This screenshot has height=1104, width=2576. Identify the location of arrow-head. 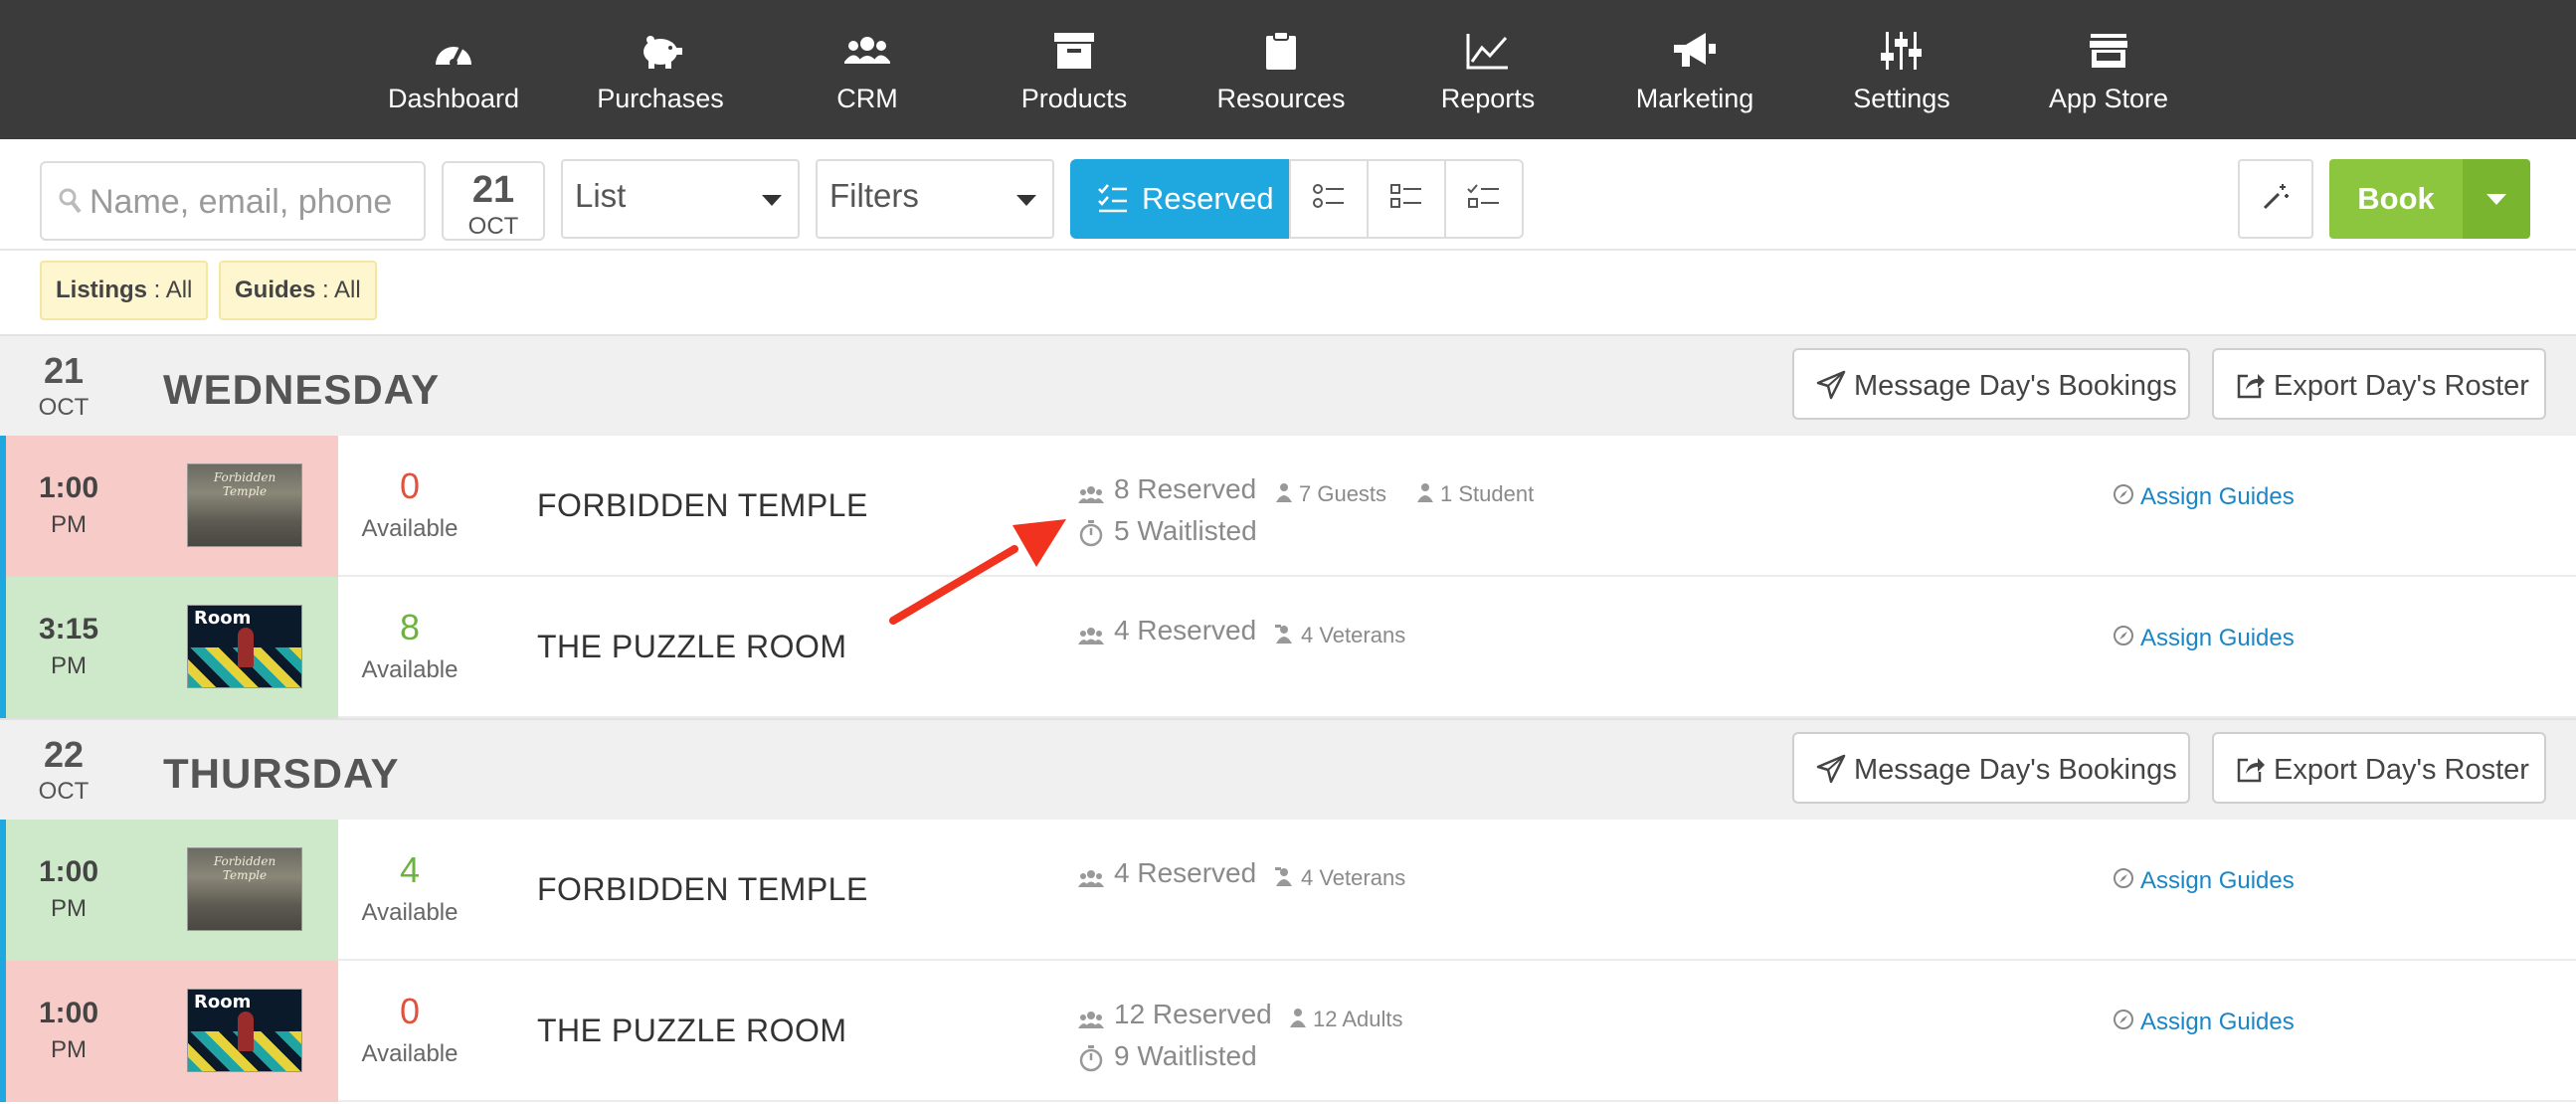
(1039, 543).